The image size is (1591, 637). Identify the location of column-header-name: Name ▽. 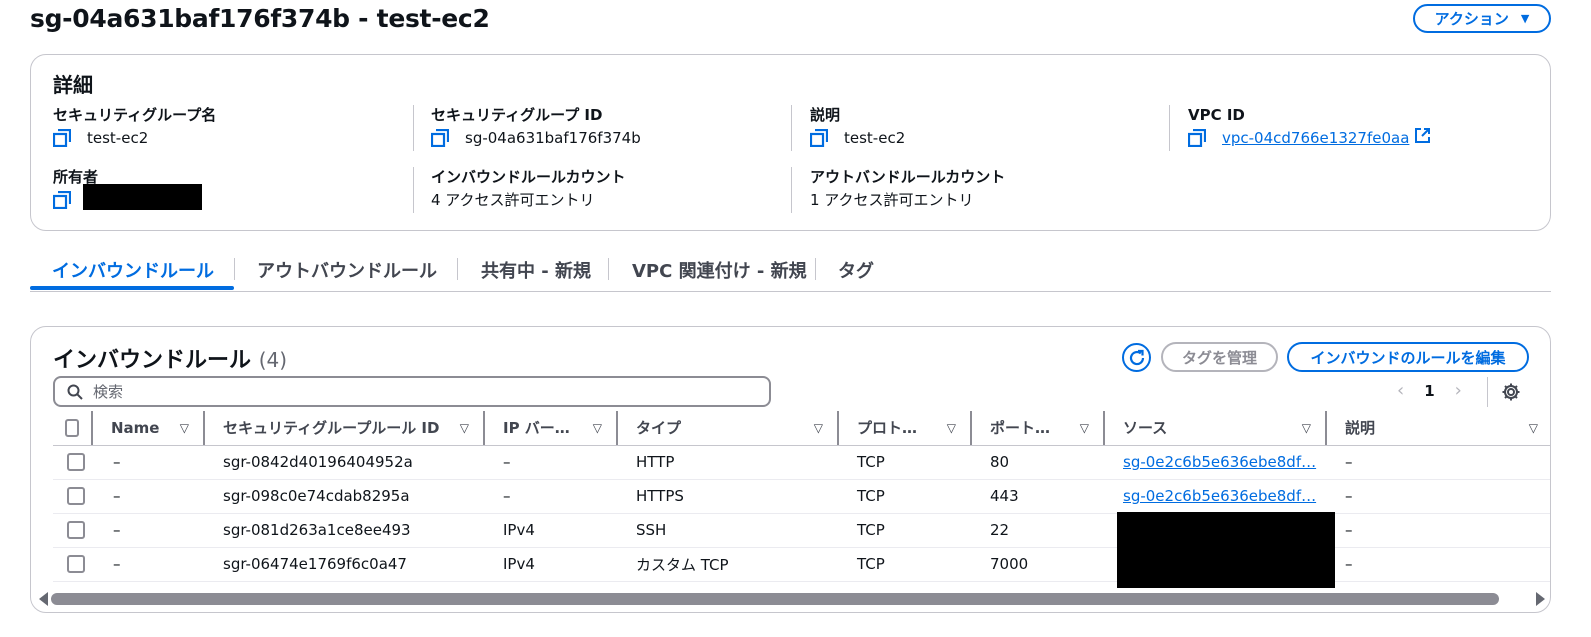
(149, 428).